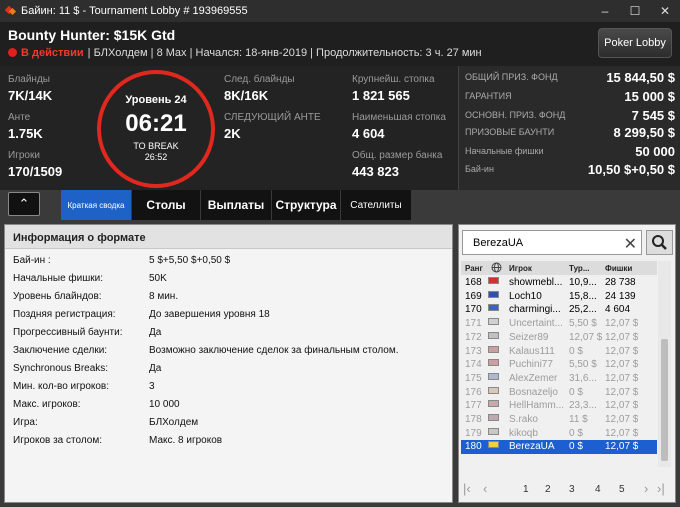  What do you see at coordinates (473, 406) in the screenshot?
I see `player-rank: 177` at bounding box center [473, 406].